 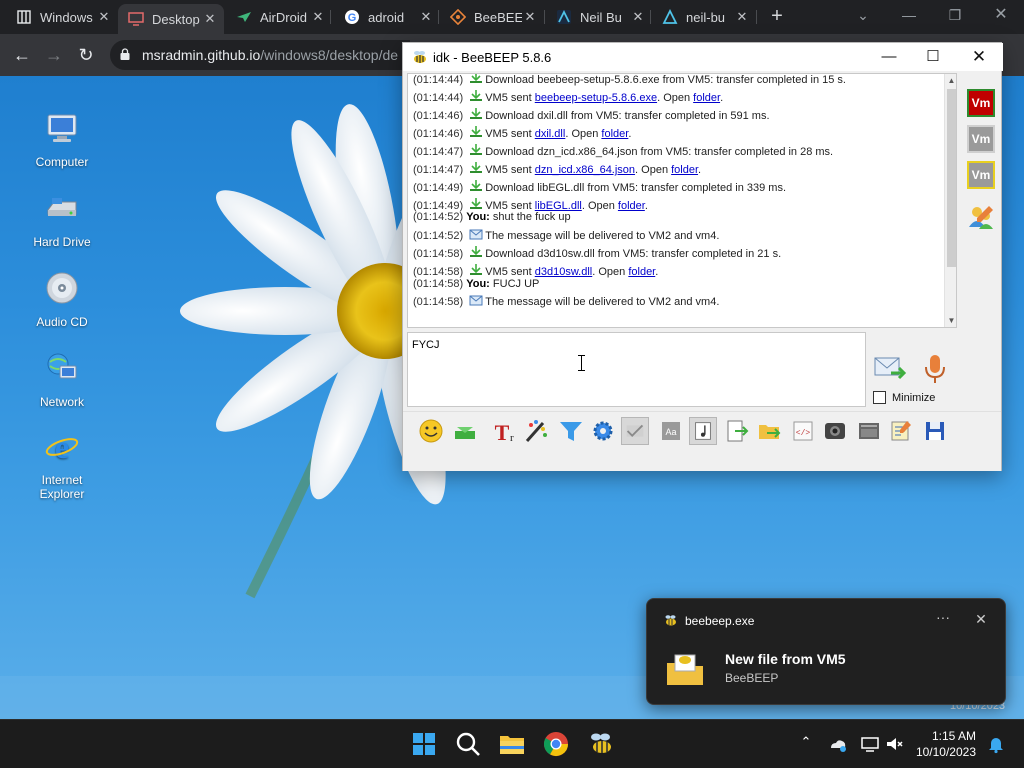 I want to click on file-link: dxil.dll, so click(x=550, y=134).